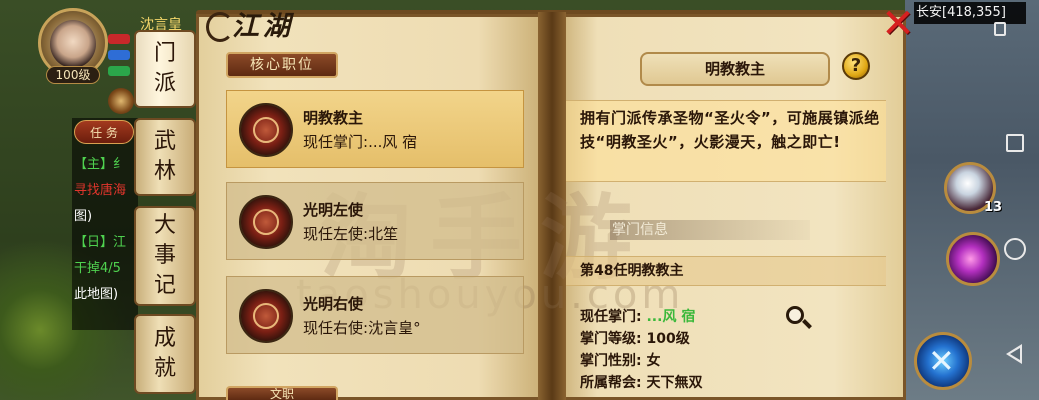 The width and height of the screenshot is (1039, 400). What do you see at coordinates (164, 53) in the screenshot?
I see `side-tab-char: 门` at bounding box center [164, 53].